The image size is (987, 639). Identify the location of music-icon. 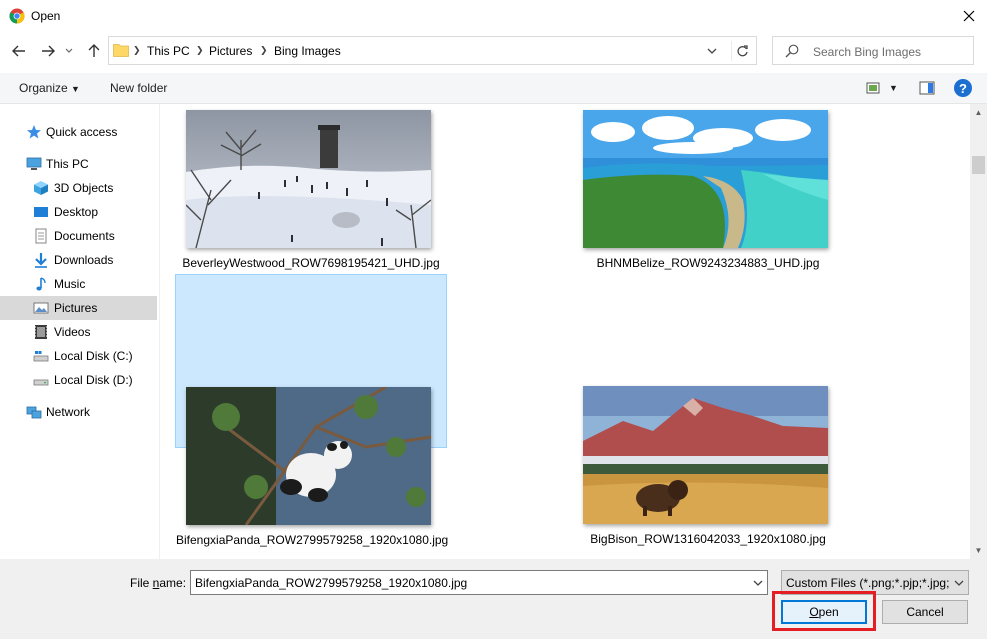
(41, 284).